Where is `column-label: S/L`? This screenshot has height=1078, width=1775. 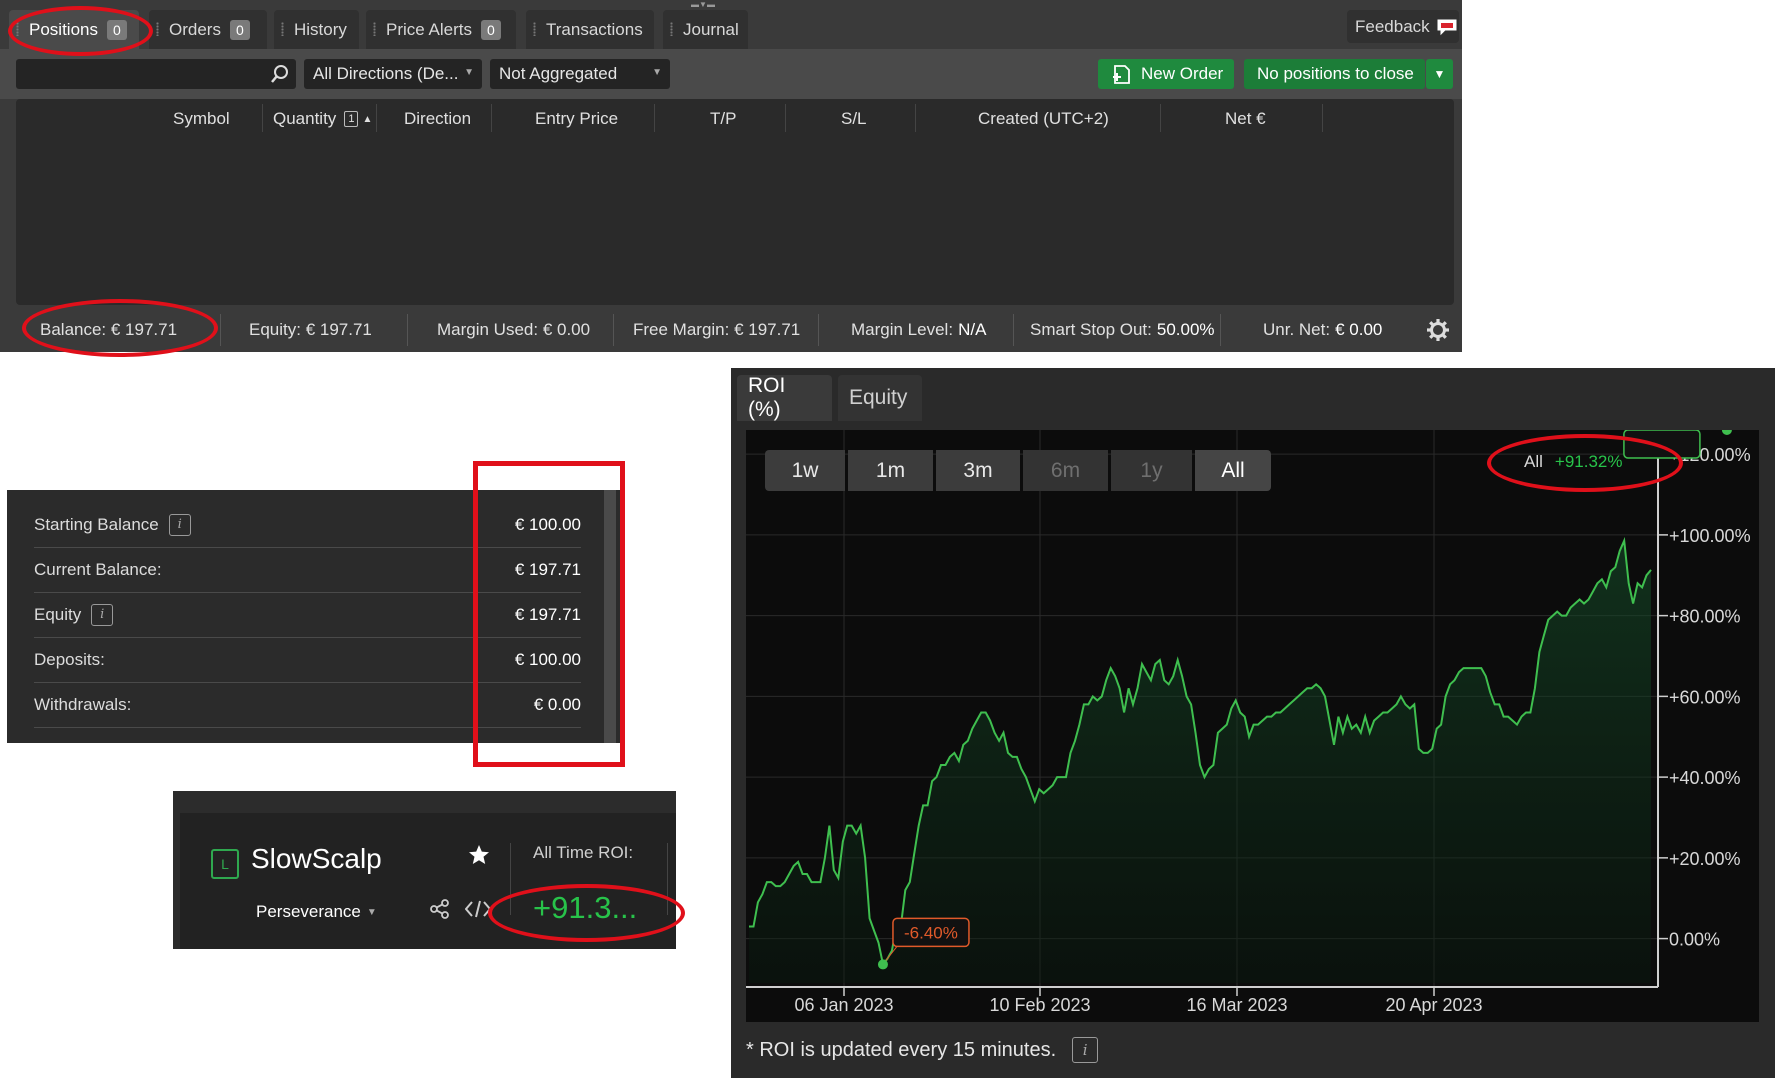 column-label: S/L is located at coordinates (854, 118).